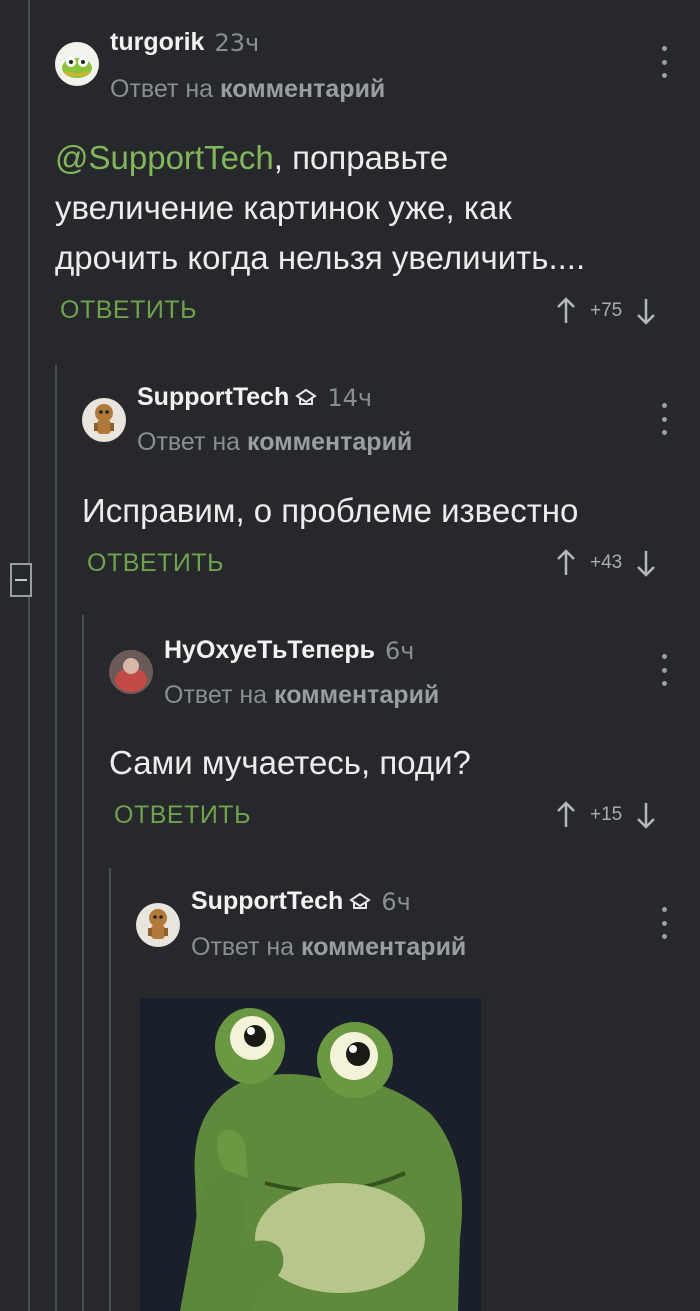 This screenshot has width=700, height=1311. I want to click on rating-value: +43, so click(606, 562).